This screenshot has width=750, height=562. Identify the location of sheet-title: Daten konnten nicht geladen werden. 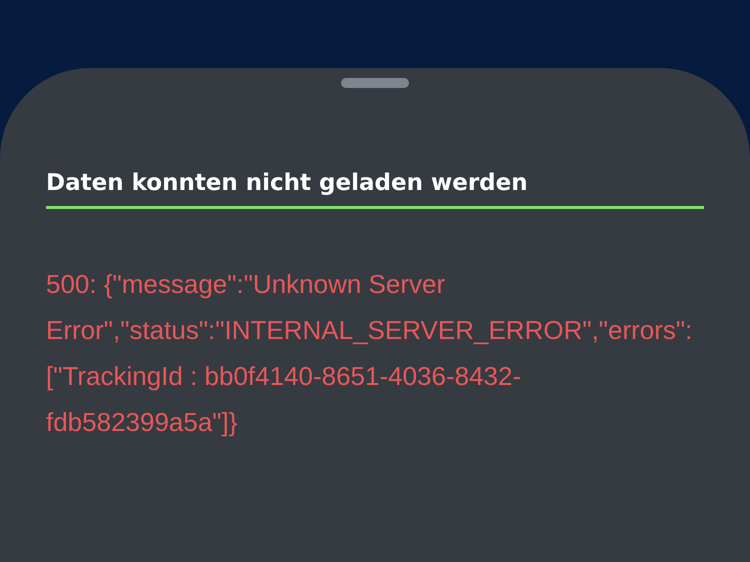
(375, 189).